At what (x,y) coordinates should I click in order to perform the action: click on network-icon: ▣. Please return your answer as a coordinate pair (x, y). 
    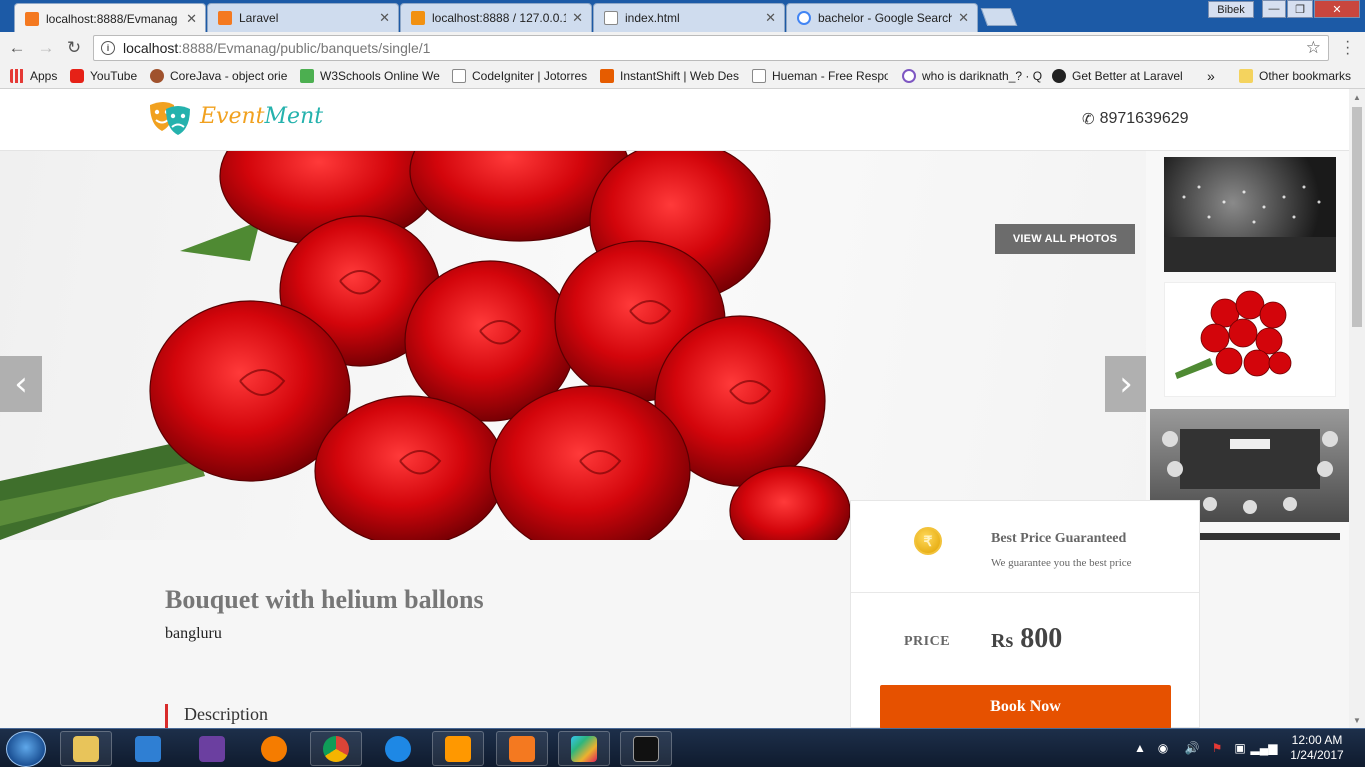
    Looking at the image, I should click on (1240, 748).